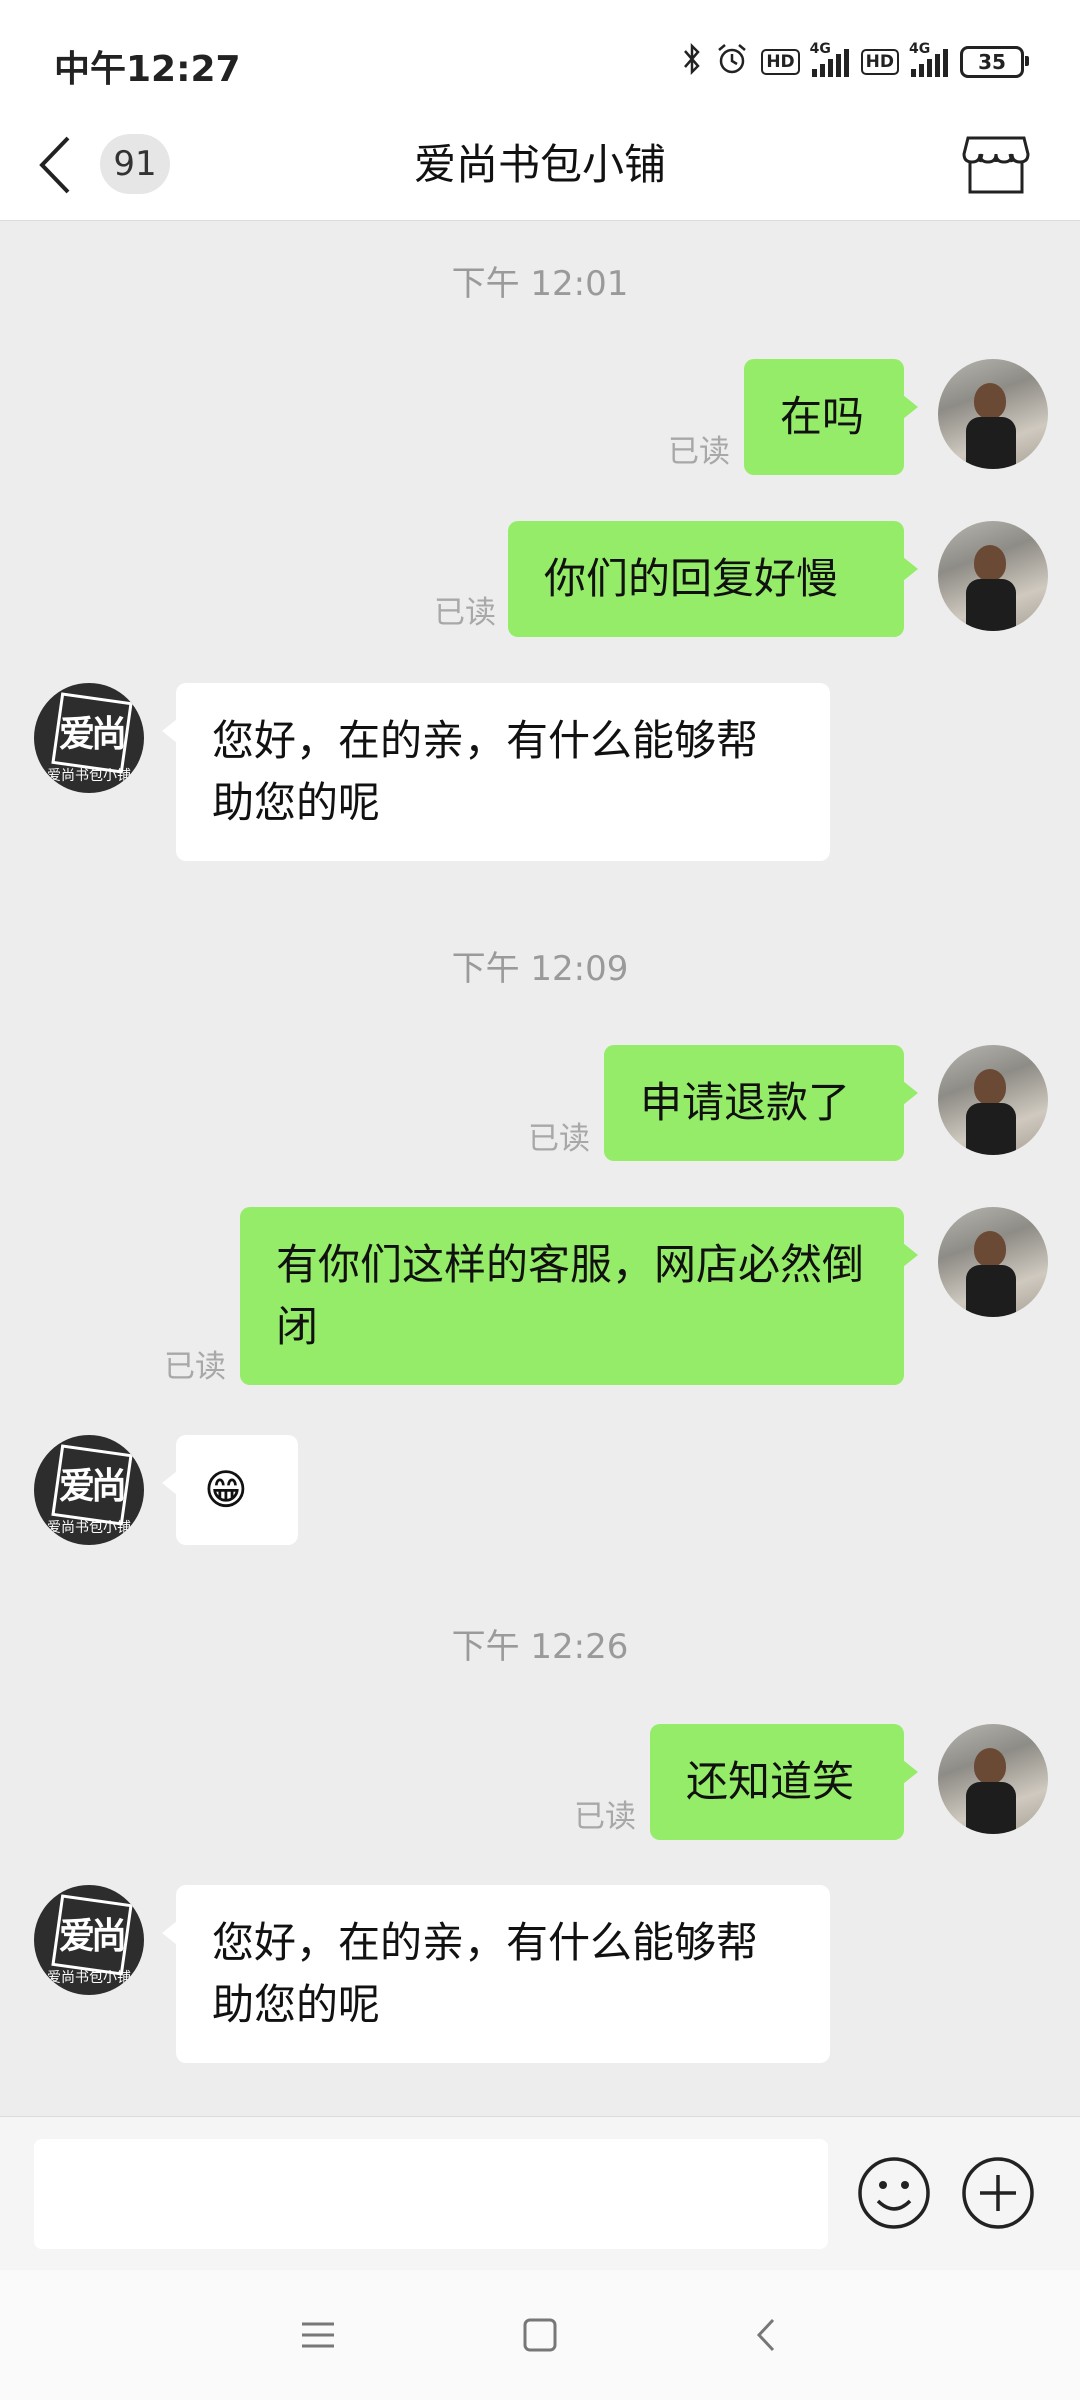  I want to click on status-bar: 中午12:27 HD 4G HD 4G 35, so click(540, 55).